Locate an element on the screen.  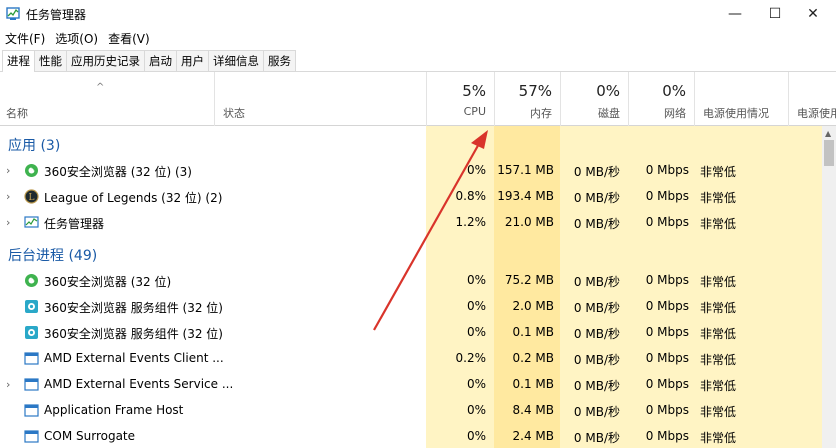
menu-bar: 文件(F) 选项(O) 查看(V) is located at coordinates (77, 38).